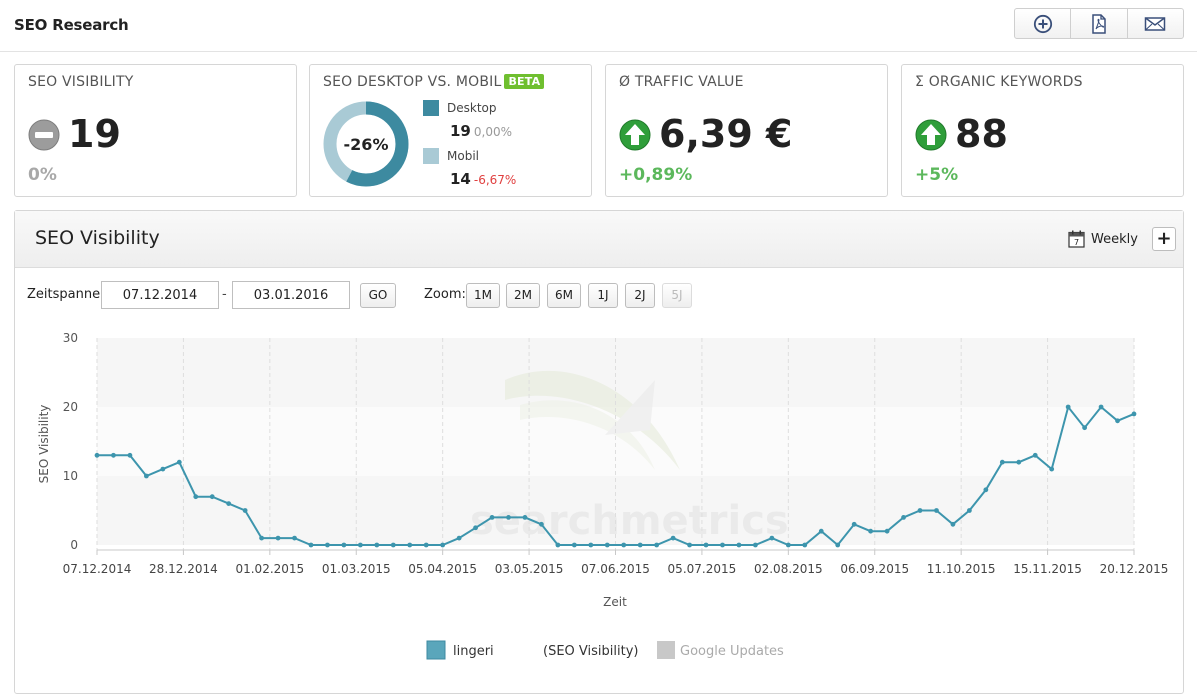  I want to click on date-to-input, so click(291, 295).